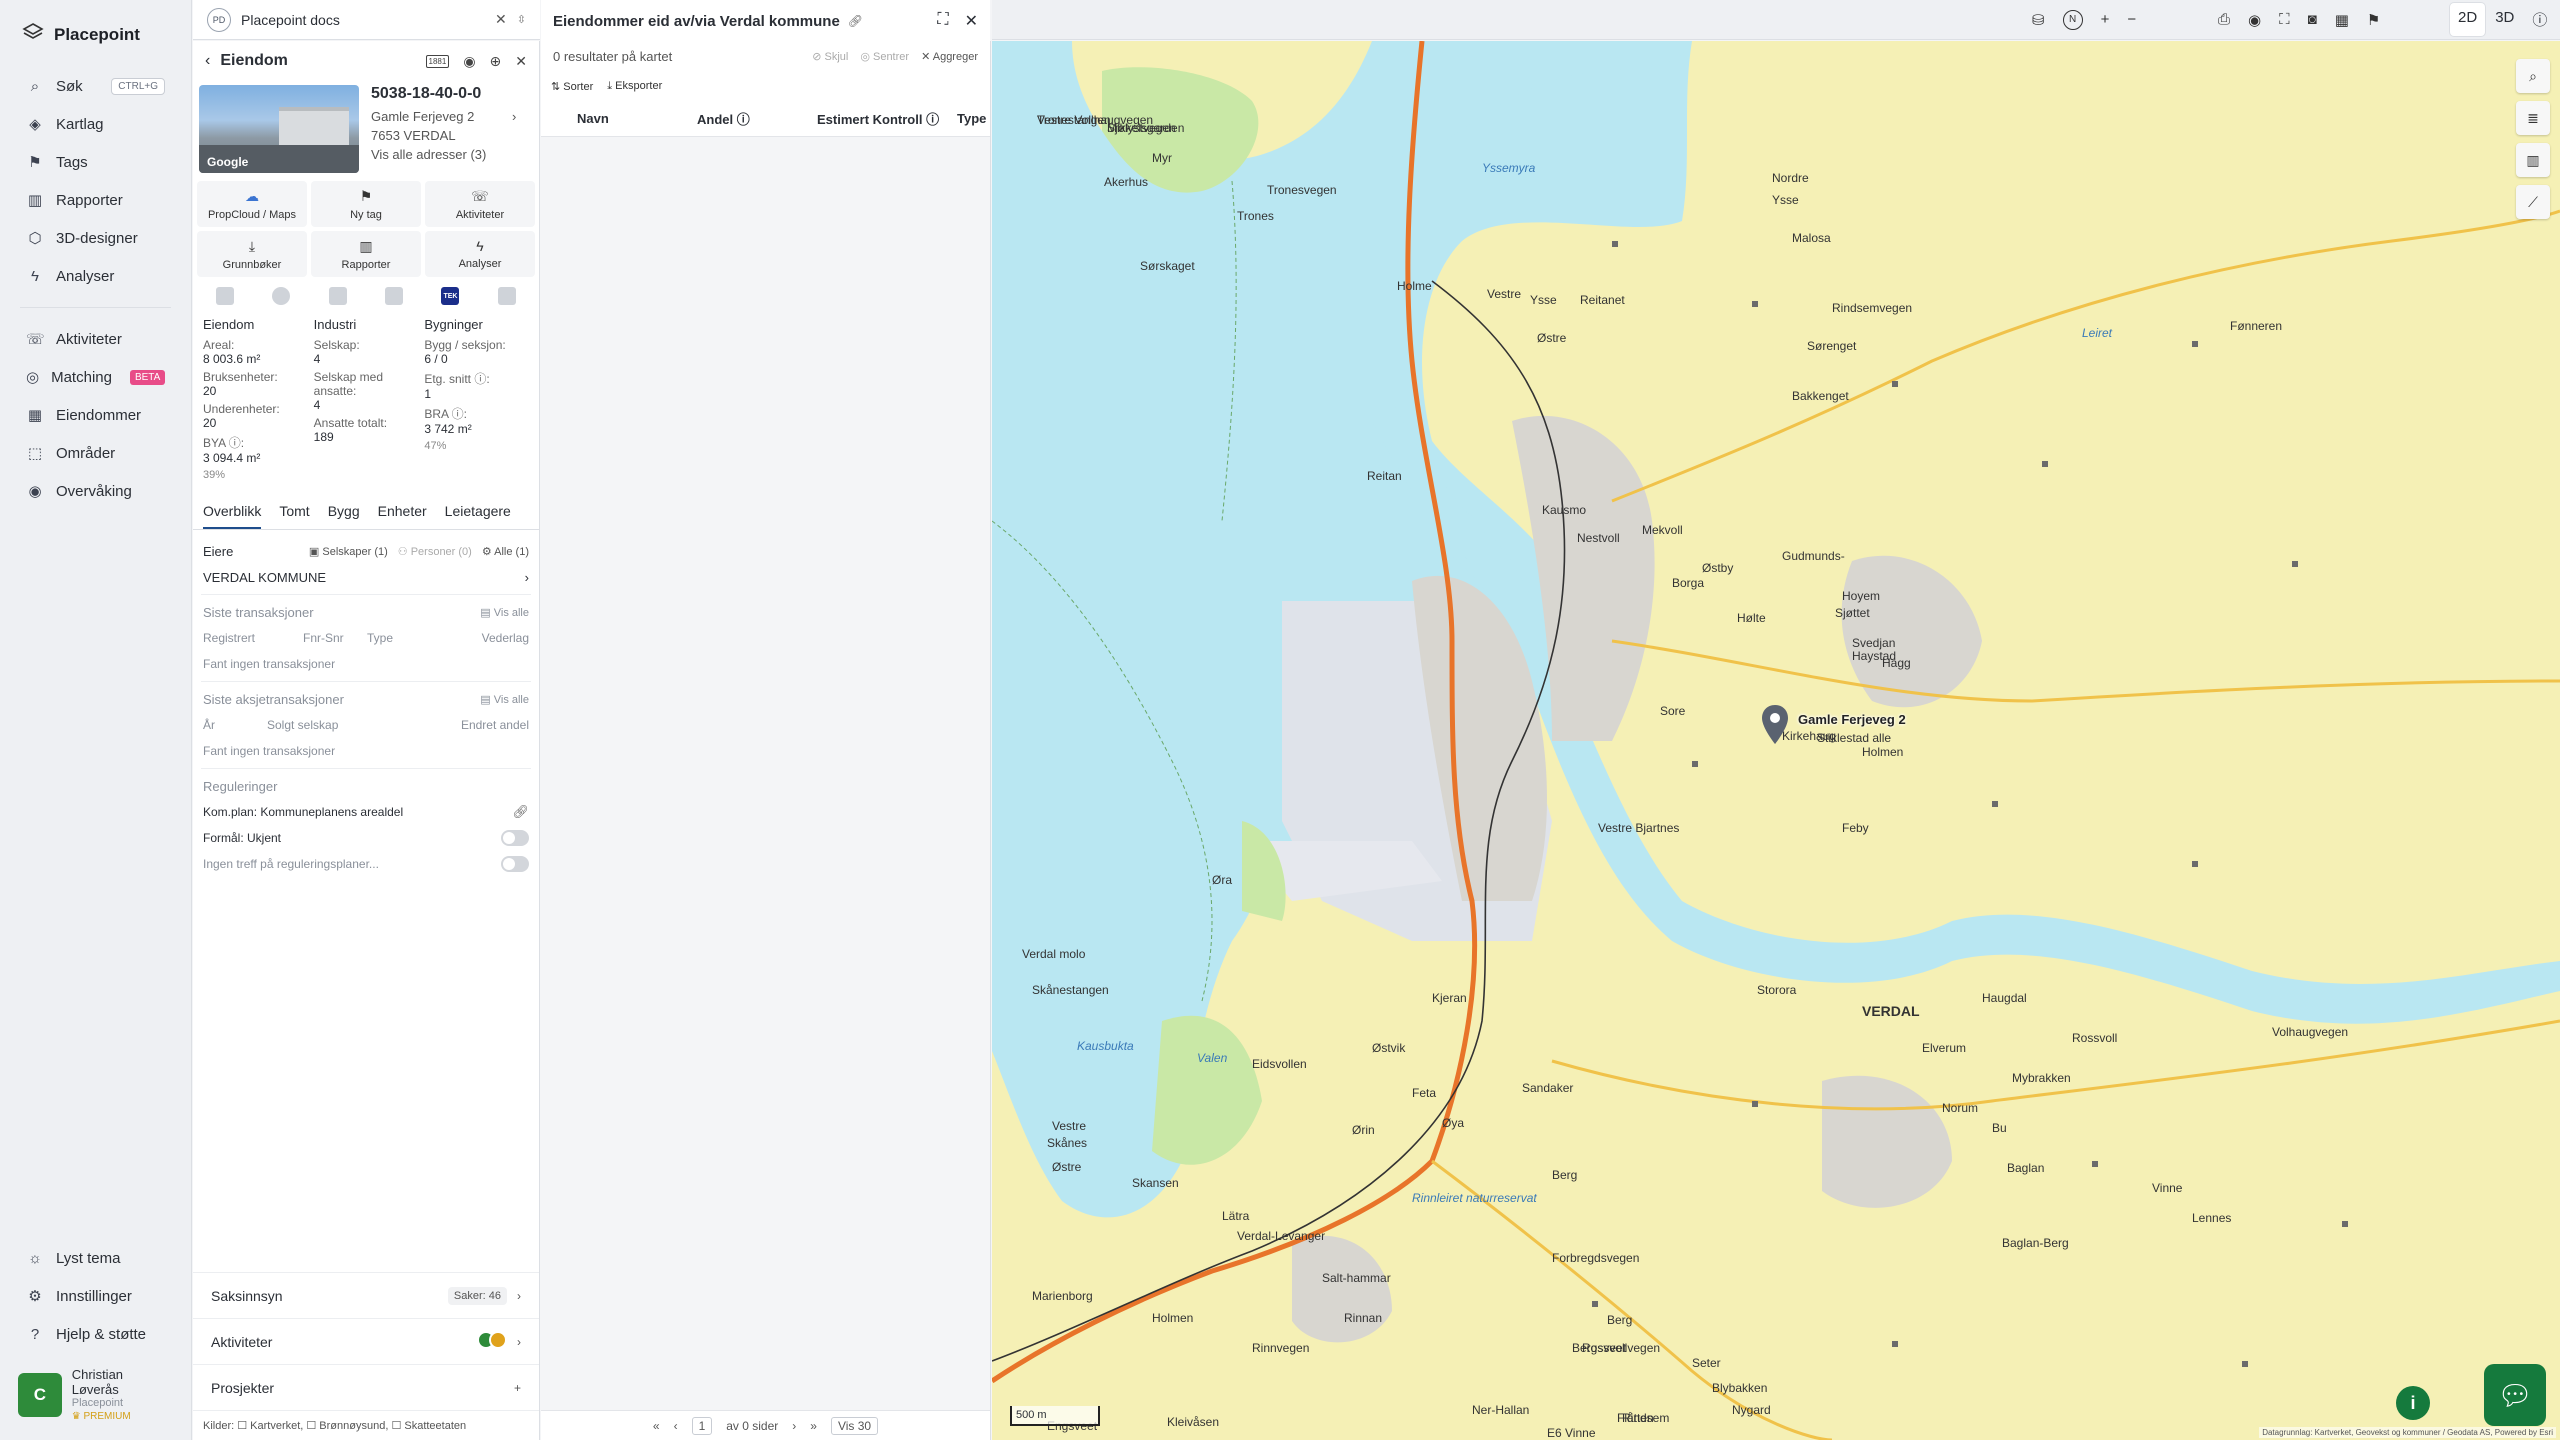 Image resolution: width=2560 pixels, height=1440 pixels. What do you see at coordinates (95, 491) in the screenshot?
I see `nav-overvaking: ◉ Overvåking` at bounding box center [95, 491].